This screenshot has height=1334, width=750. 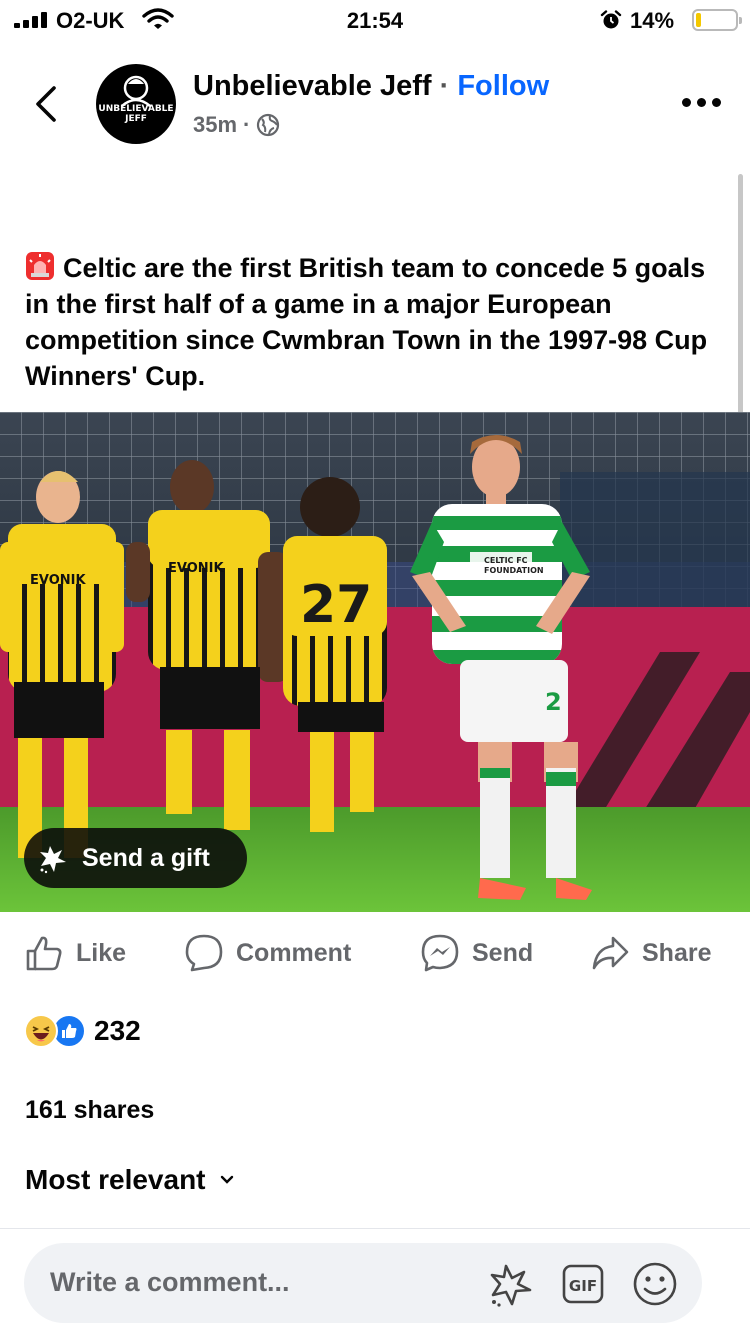 What do you see at coordinates (503, 86) in the screenshot?
I see `follow-button: Follow` at bounding box center [503, 86].